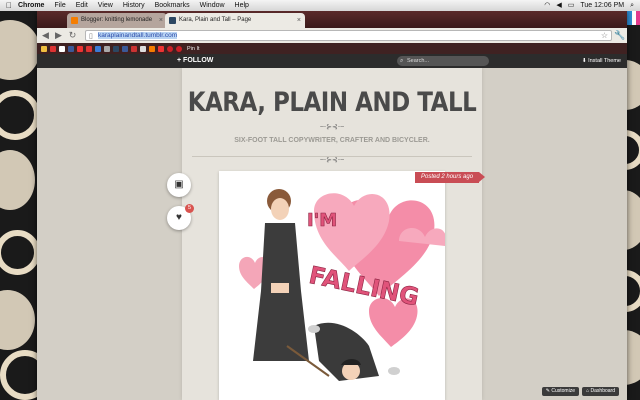 The image size is (640, 400). What do you see at coordinates (558, 5) in the screenshot?
I see `volume-icon: ◀` at bounding box center [558, 5].